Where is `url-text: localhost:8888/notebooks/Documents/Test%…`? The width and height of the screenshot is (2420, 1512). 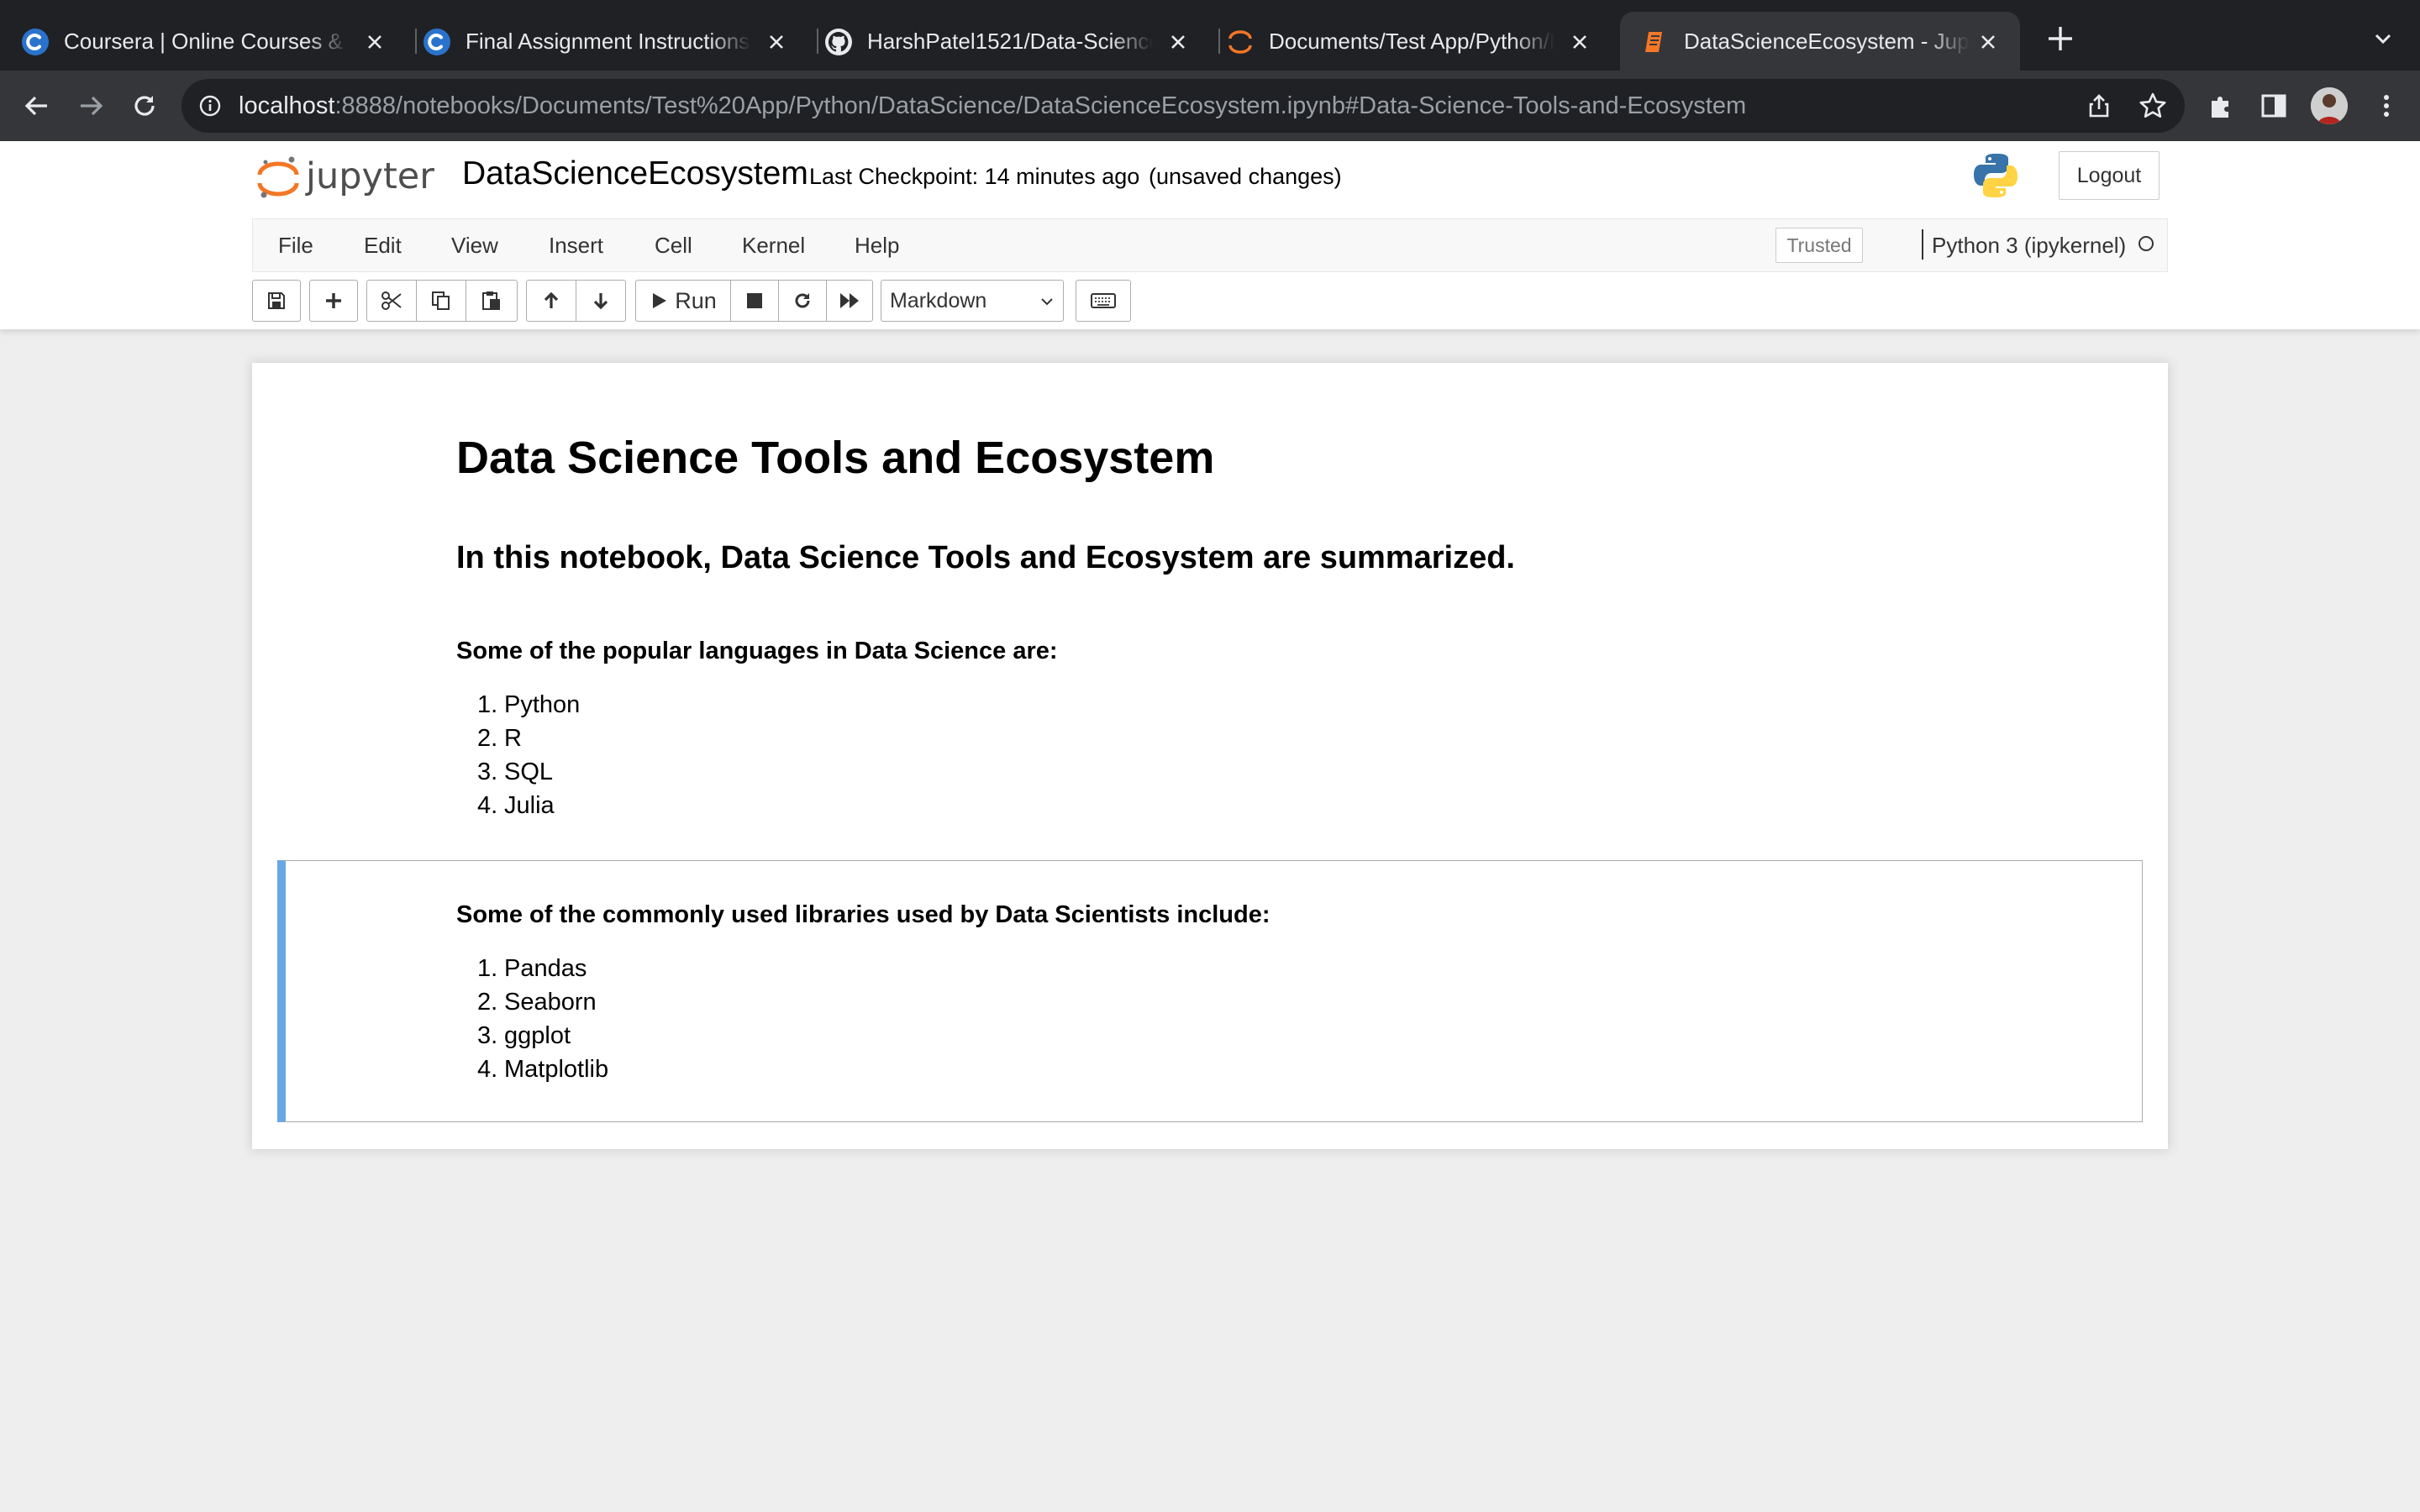
url-text: localhost:8888/notebooks/Documents/Test%… is located at coordinates (992, 106).